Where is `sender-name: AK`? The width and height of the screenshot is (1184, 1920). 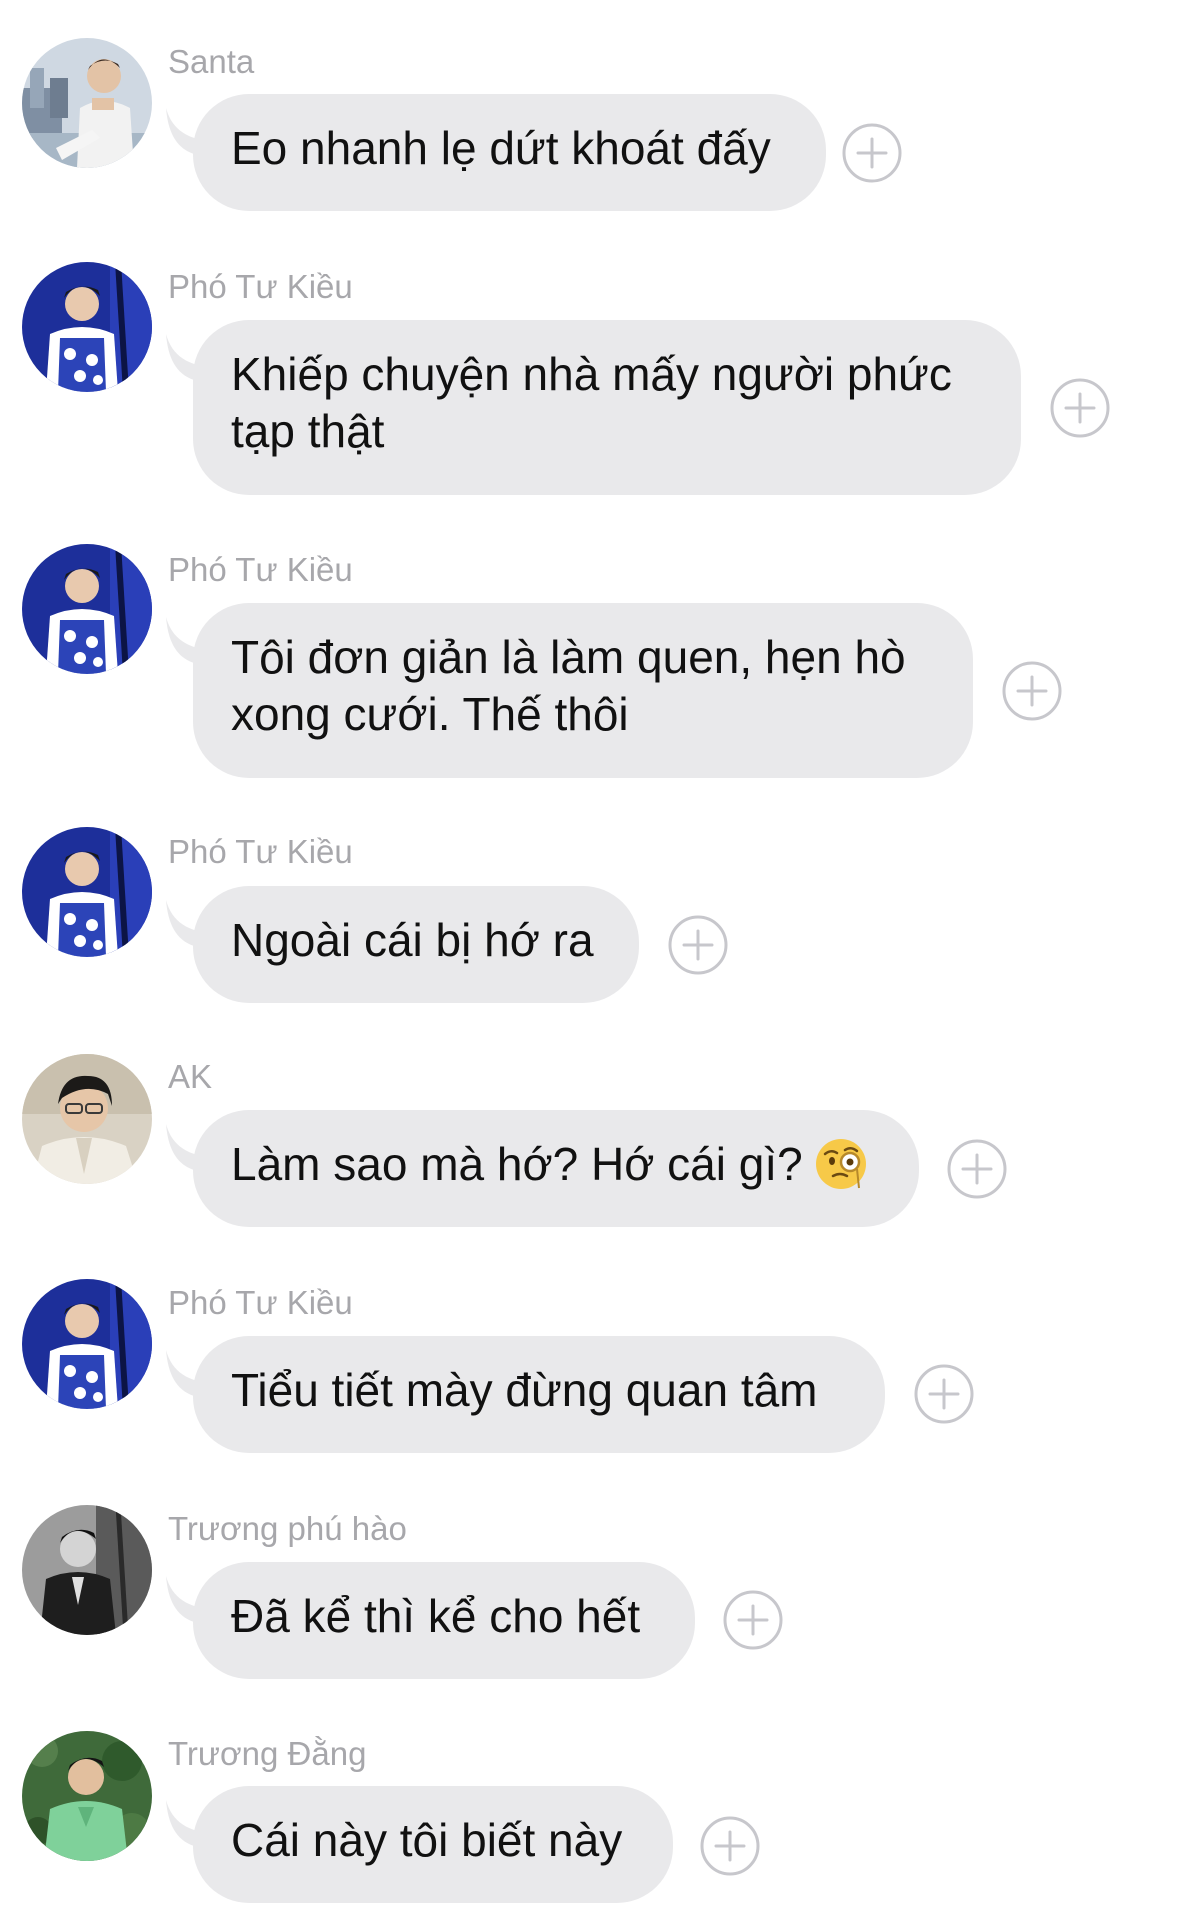 sender-name: AK is located at coordinates (190, 1076).